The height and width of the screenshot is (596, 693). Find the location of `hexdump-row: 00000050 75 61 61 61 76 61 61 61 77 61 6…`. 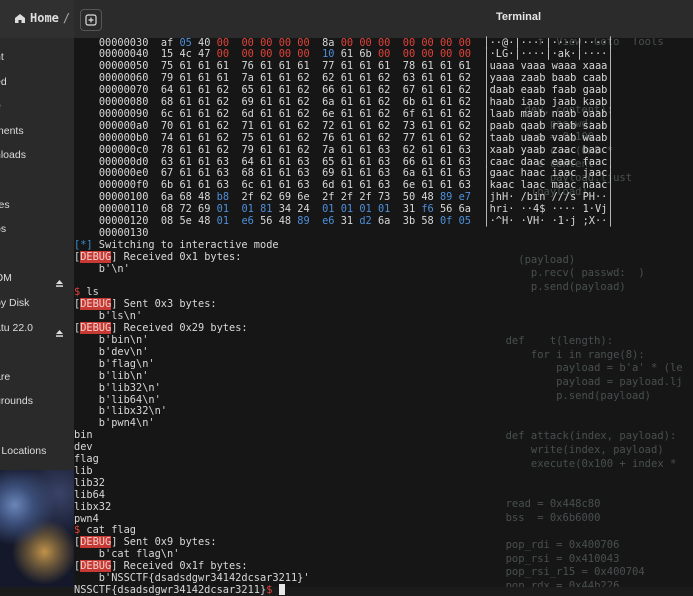

hexdump-row: 00000050 75 61 61 61 76 61 61 61 77 61 6… is located at coordinates (344, 66).